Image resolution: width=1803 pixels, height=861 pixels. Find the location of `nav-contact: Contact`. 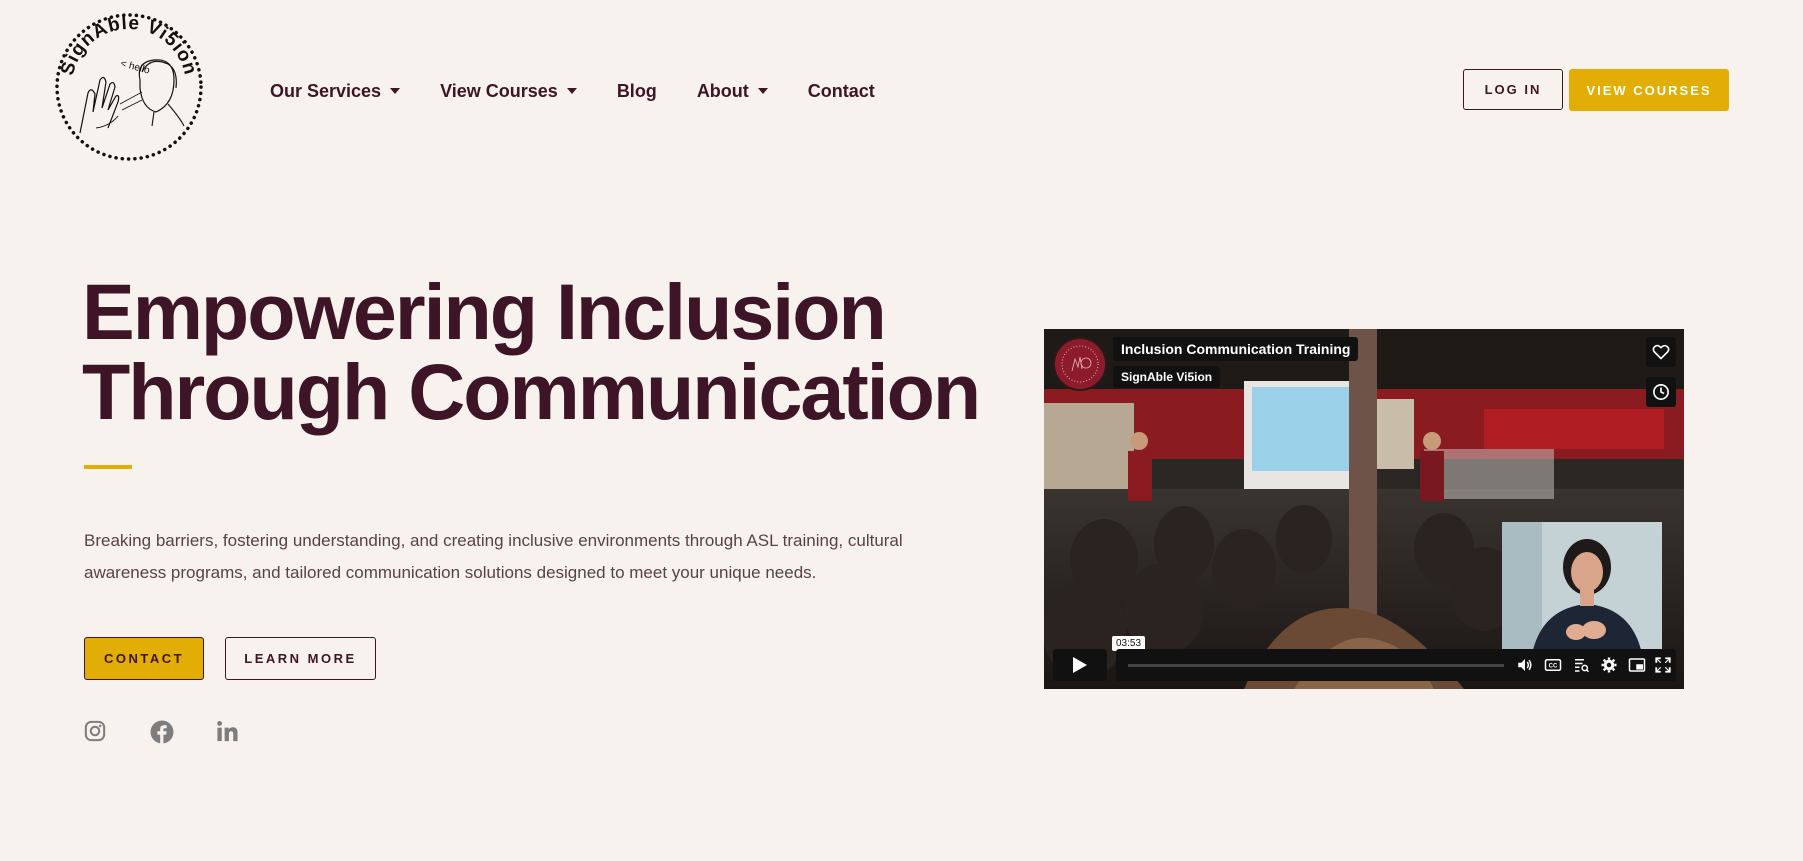

nav-contact: Contact is located at coordinates (841, 91).